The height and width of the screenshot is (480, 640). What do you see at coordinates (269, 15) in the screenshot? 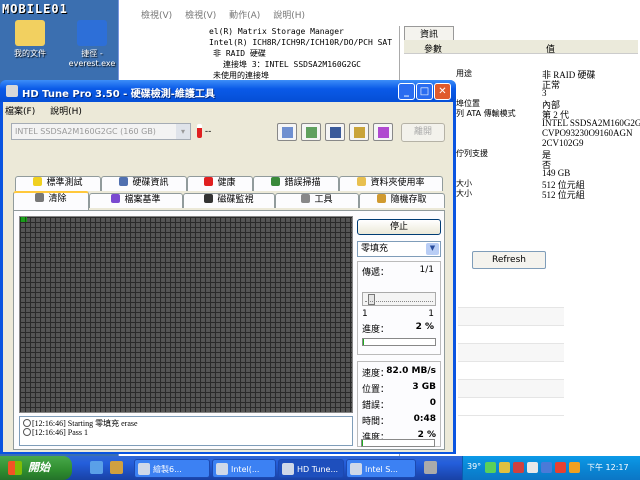
I see `bg-menubar: 檢視(V) 檢視(V) 動作(A) 說明(H)` at bounding box center [269, 15].